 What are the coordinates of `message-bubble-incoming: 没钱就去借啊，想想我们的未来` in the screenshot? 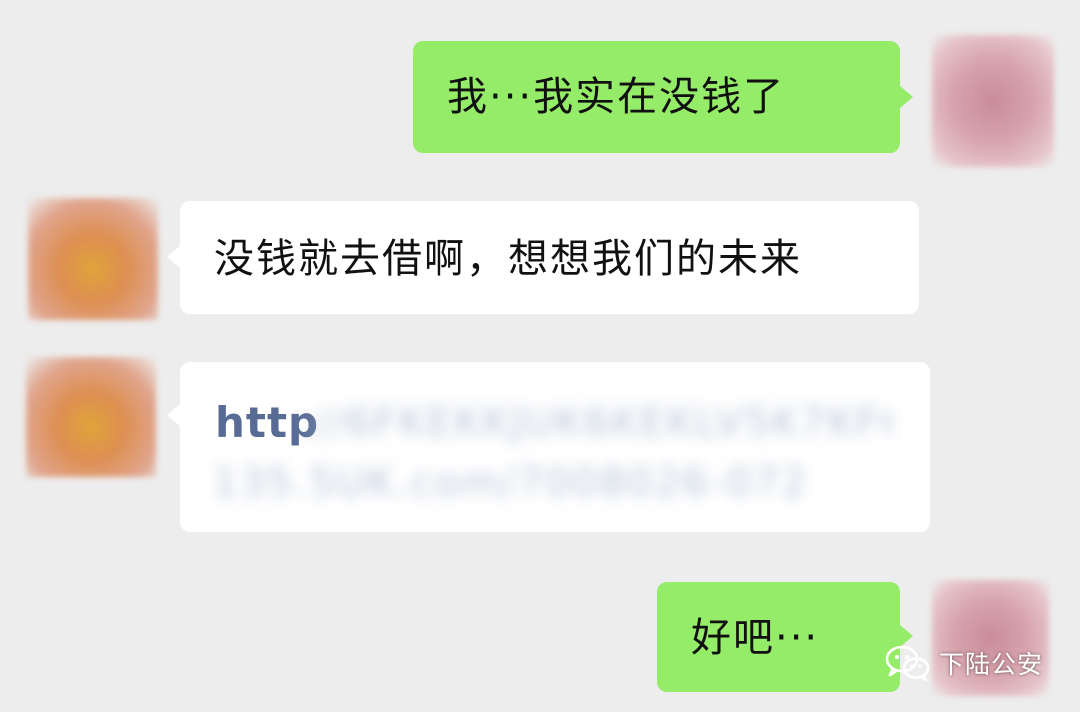 It's located at (549, 257).